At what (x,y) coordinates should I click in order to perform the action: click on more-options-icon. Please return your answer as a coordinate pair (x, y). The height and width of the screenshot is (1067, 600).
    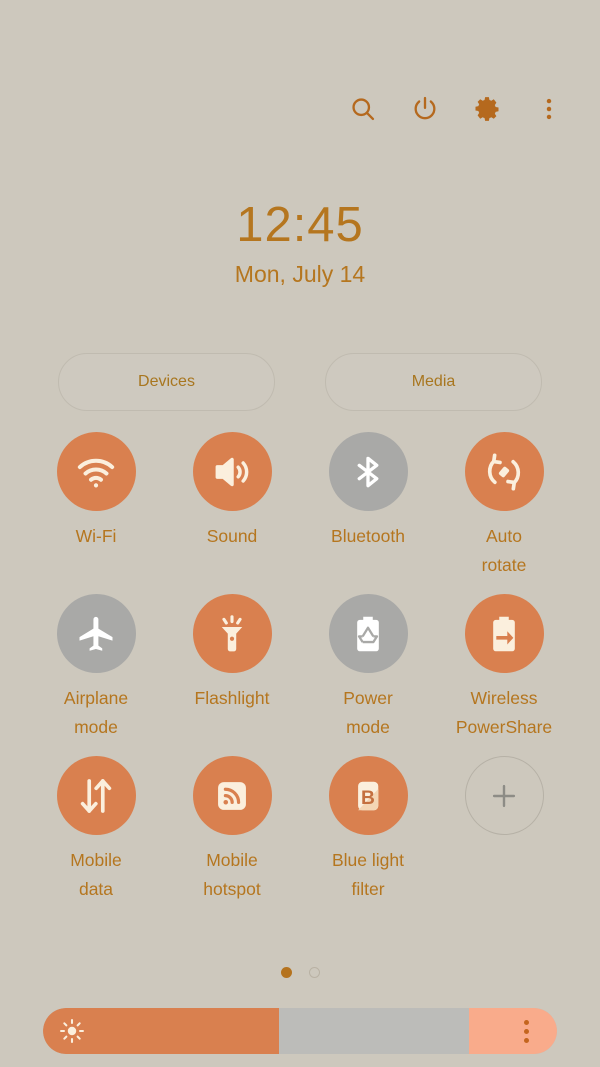
    Looking at the image, I should click on (549, 109).